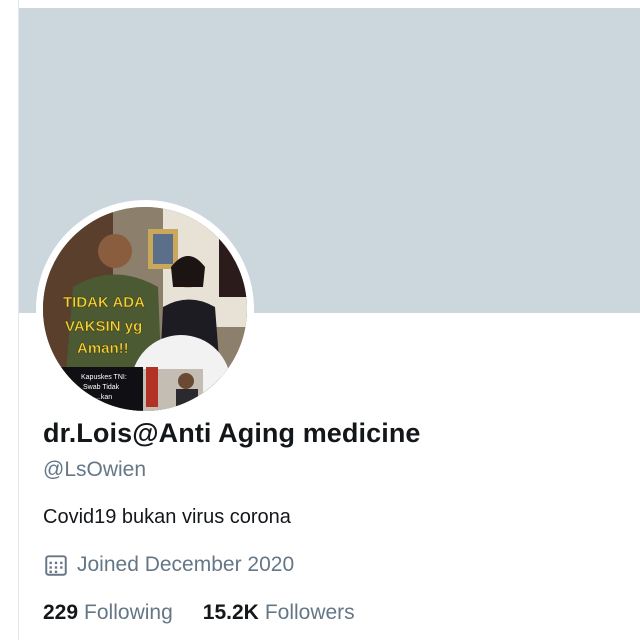  What do you see at coordinates (167, 517) in the screenshot?
I see `profile-bio: Covid19 bukan virus corona` at bounding box center [167, 517].